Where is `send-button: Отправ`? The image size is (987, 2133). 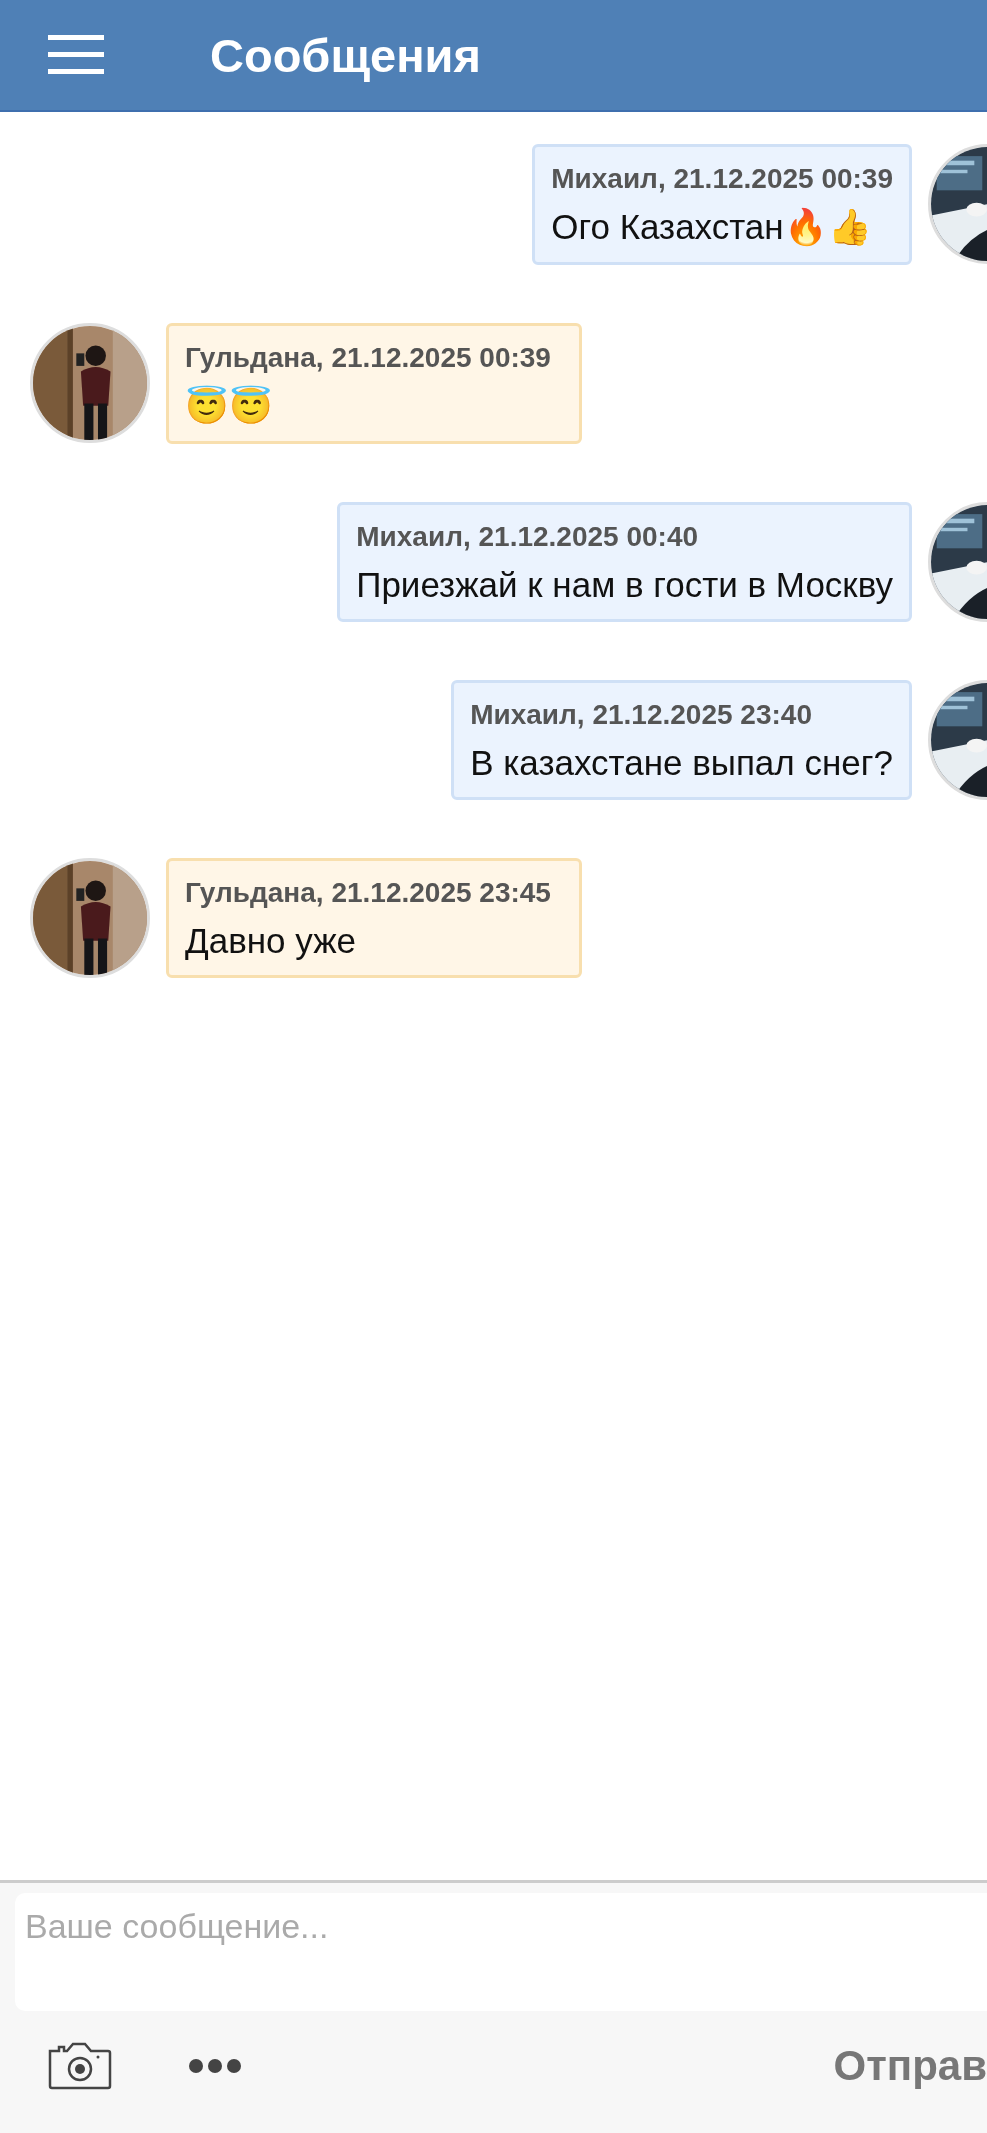
send-button: Отправ is located at coordinates (910, 2066).